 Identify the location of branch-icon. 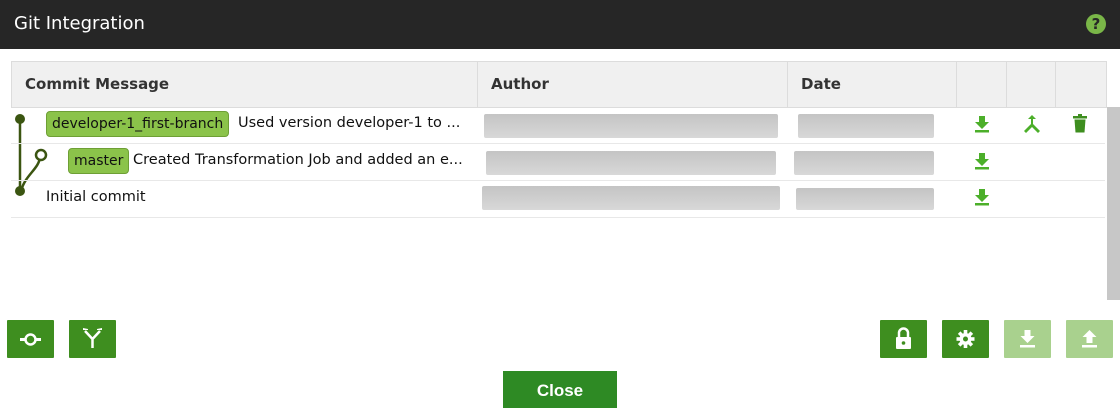
(92, 338).